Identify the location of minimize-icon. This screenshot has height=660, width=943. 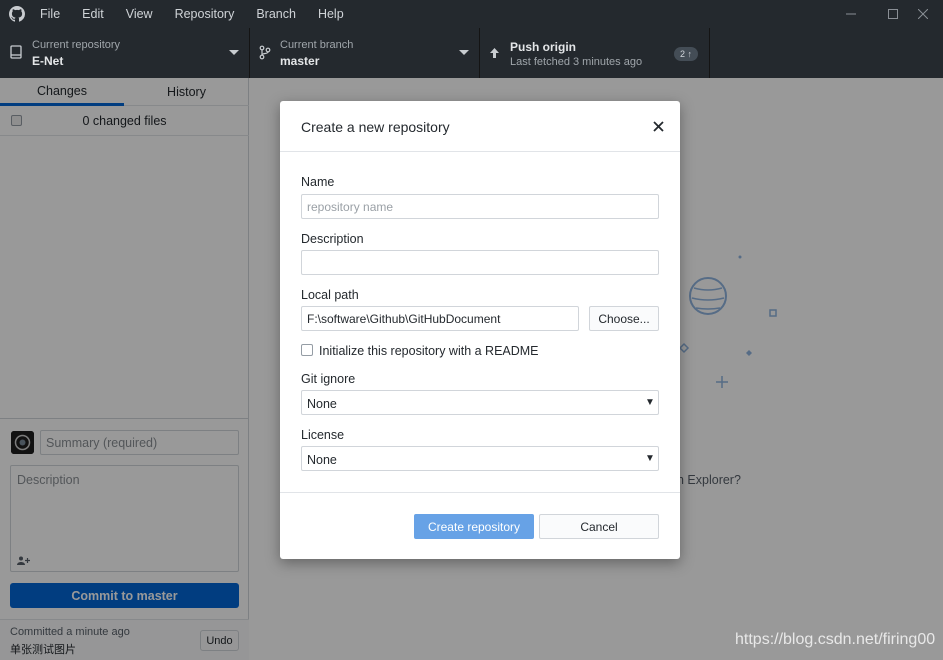
(851, 14).